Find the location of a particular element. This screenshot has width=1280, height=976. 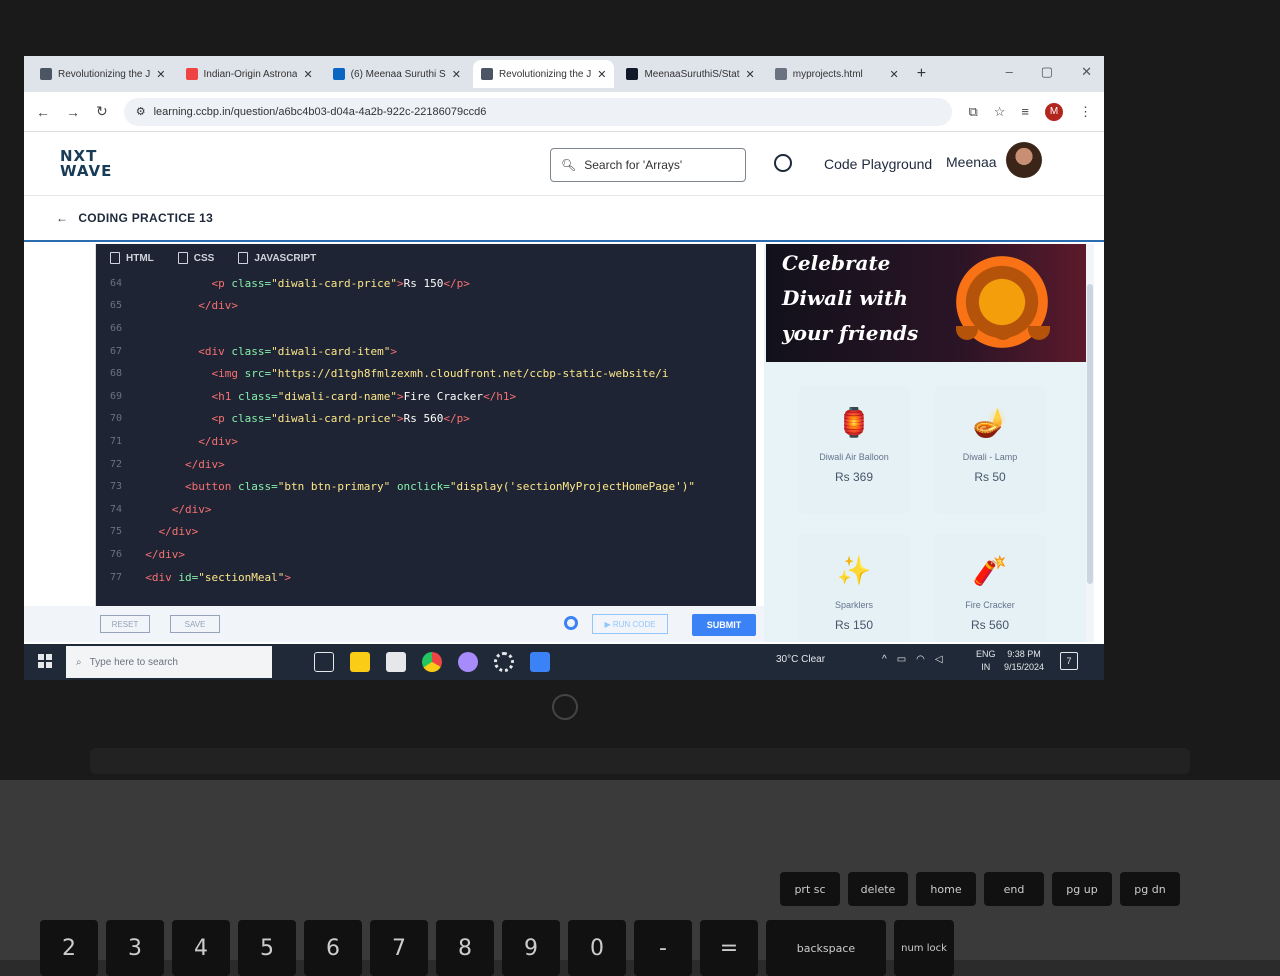

windows-start-icon is located at coordinates (45, 661).